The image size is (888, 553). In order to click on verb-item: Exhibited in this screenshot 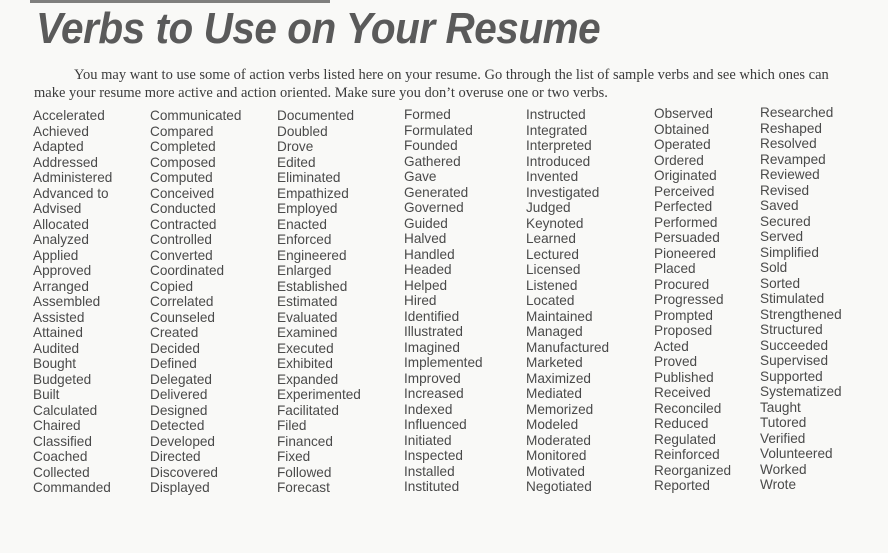, I will do `click(305, 363)`.